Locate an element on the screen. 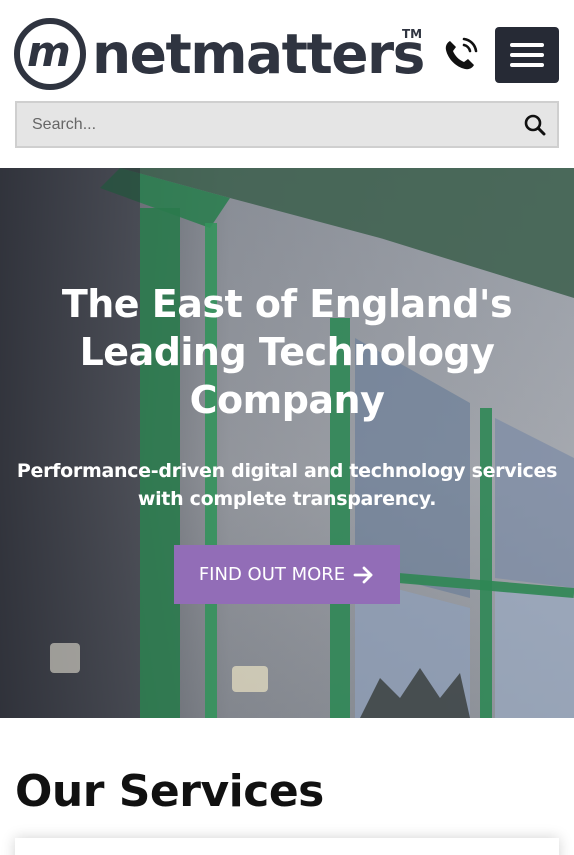 The width and height of the screenshot is (574, 855). logo-trademark: TM is located at coordinates (412, 34).